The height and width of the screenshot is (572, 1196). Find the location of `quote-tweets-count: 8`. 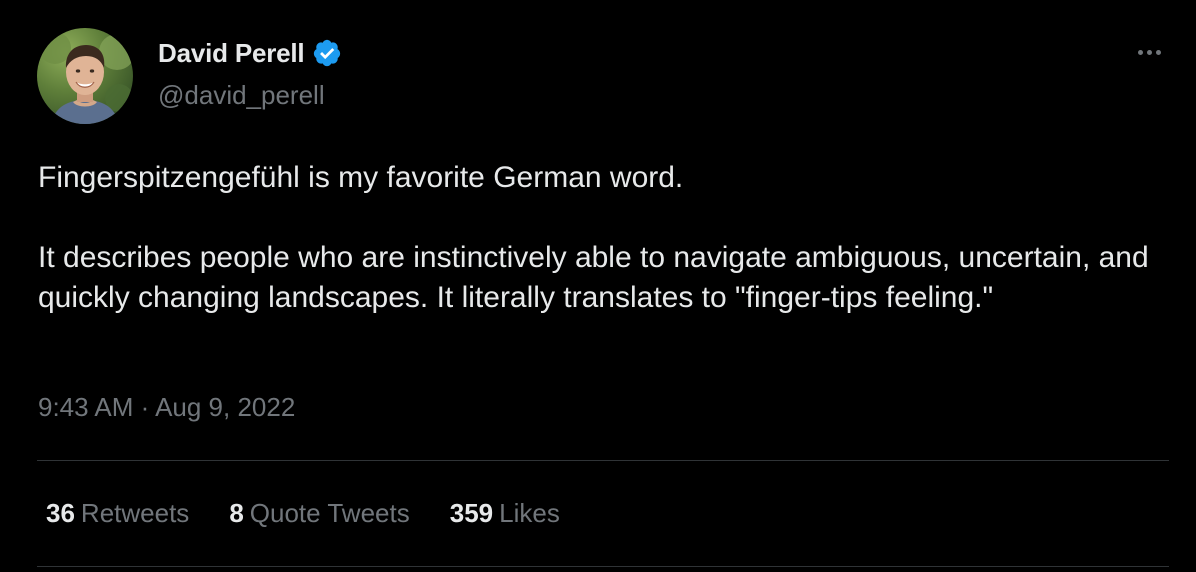

quote-tweets-count: 8 is located at coordinates (236, 513).